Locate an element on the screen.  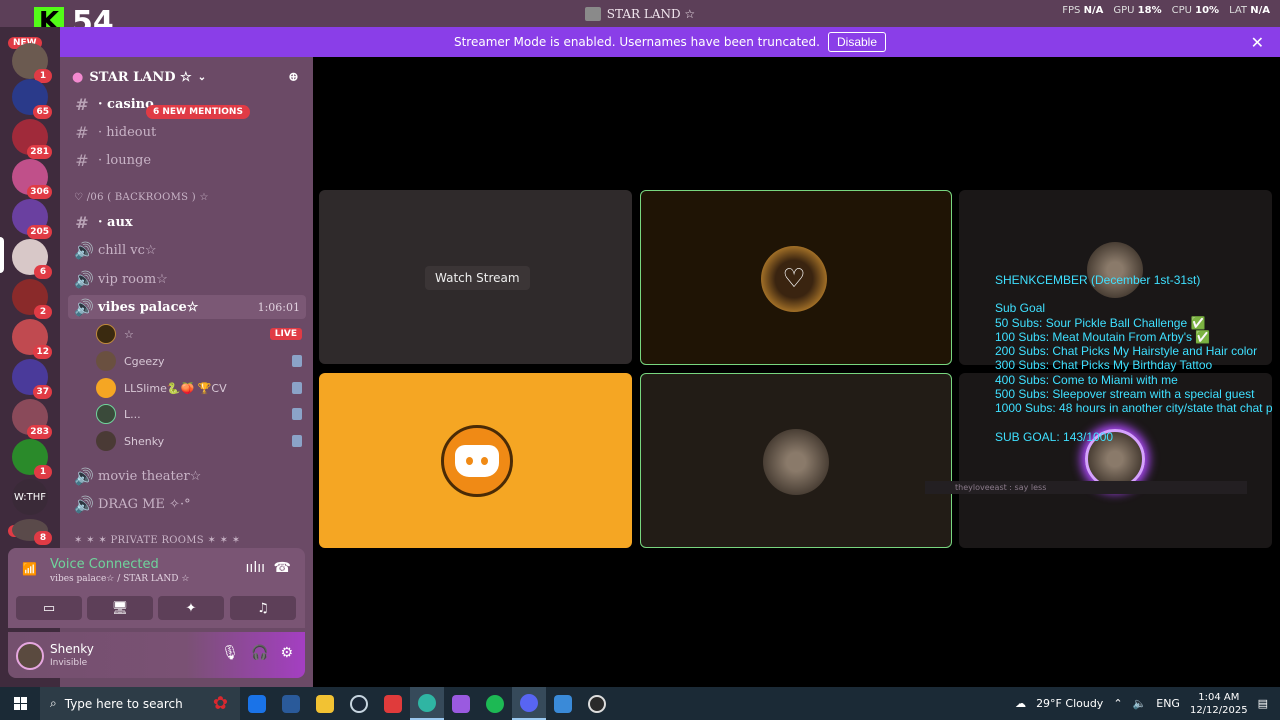
call-timer: 1:06:01 is located at coordinates (278, 307).